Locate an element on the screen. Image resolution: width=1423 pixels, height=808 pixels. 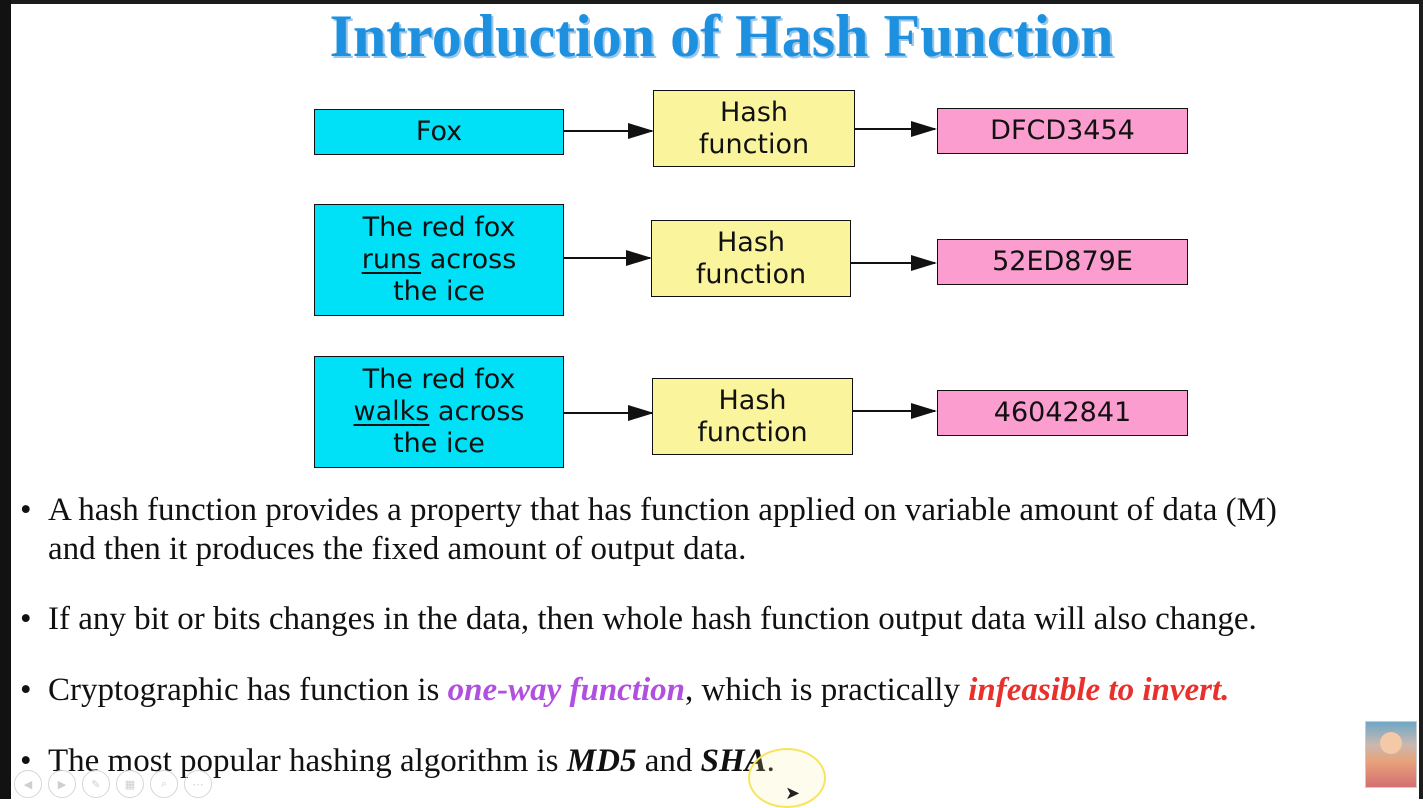
input-box-fox: Fox is located at coordinates (439, 132).